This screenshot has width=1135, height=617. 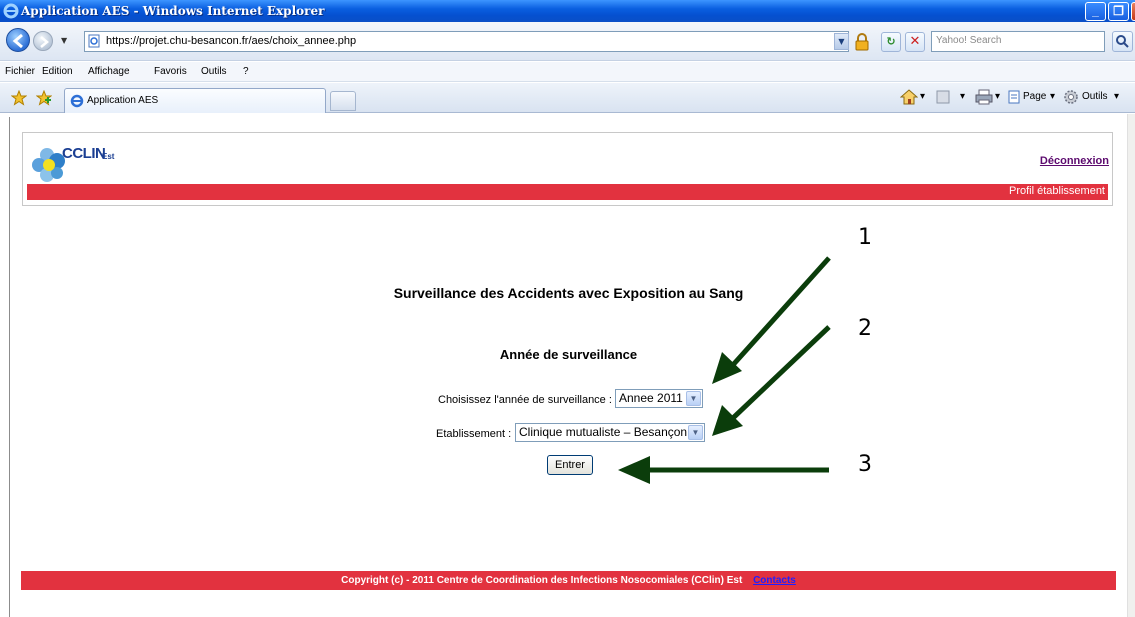 I want to click on menu-item-favoris: Favoris, so click(x=170, y=71).